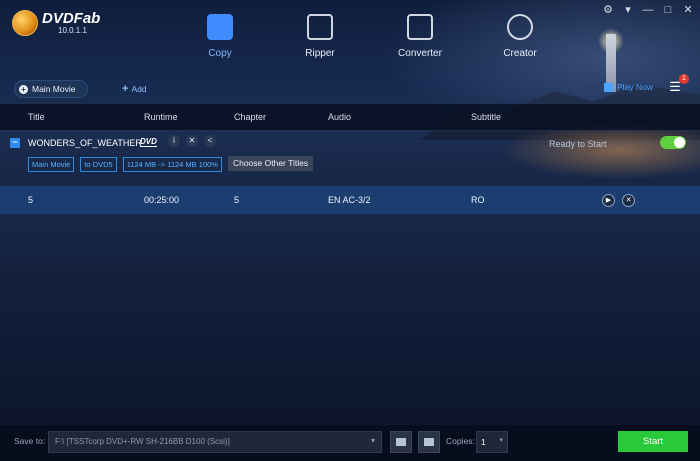 This screenshot has width=700, height=461. What do you see at coordinates (162, 200) in the screenshot?
I see `cell-runtime: 00:25:00` at bounding box center [162, 200].